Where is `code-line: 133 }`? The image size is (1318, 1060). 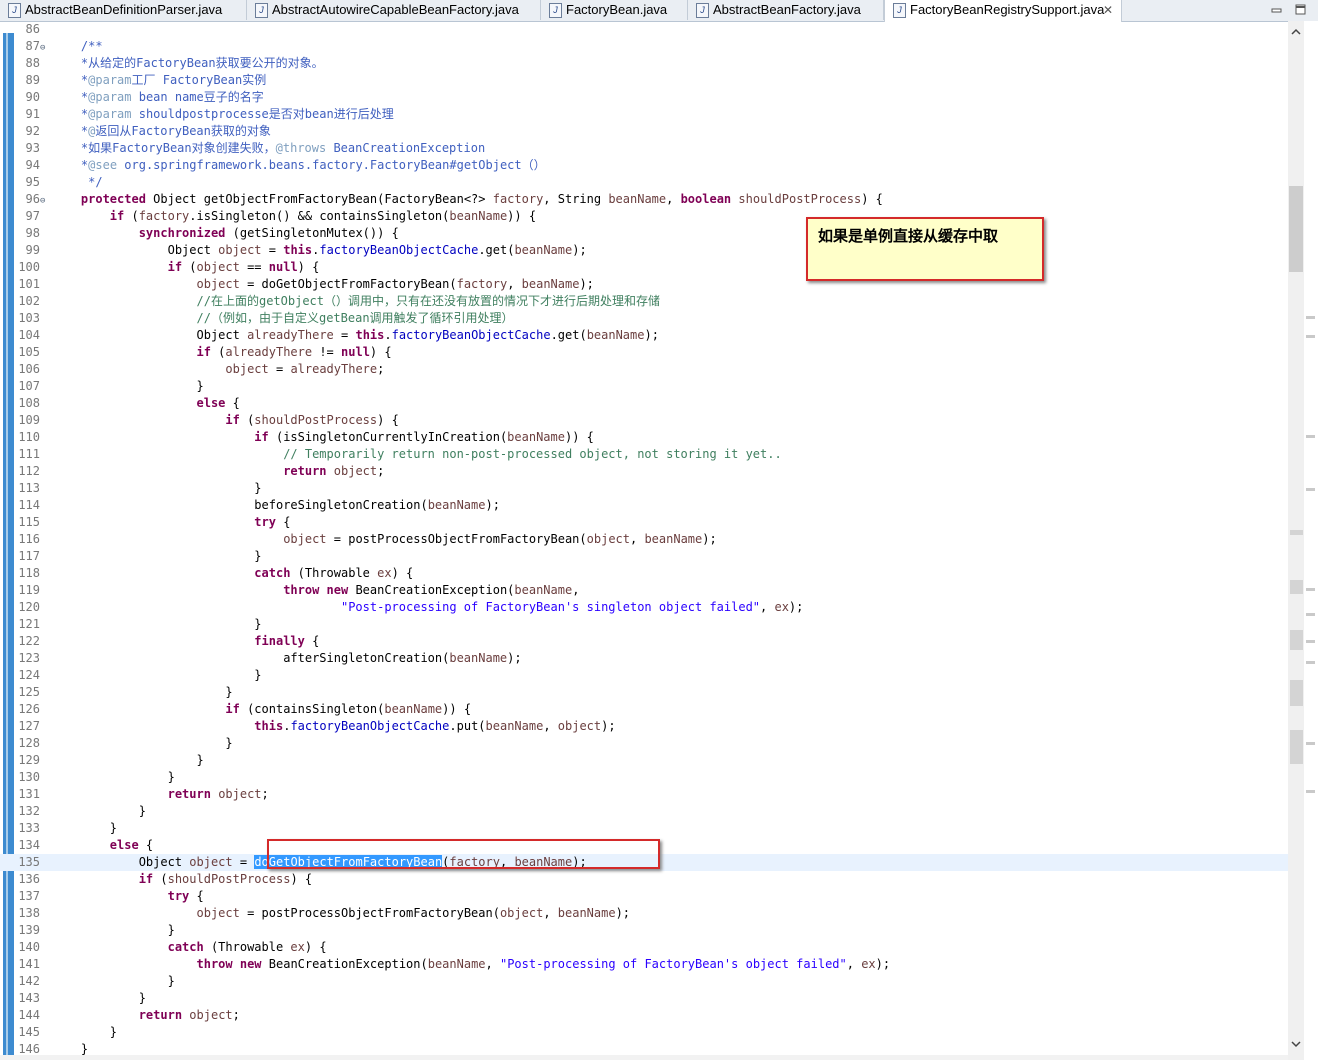 code-line: 133 } is located at coordinates (644, 828).